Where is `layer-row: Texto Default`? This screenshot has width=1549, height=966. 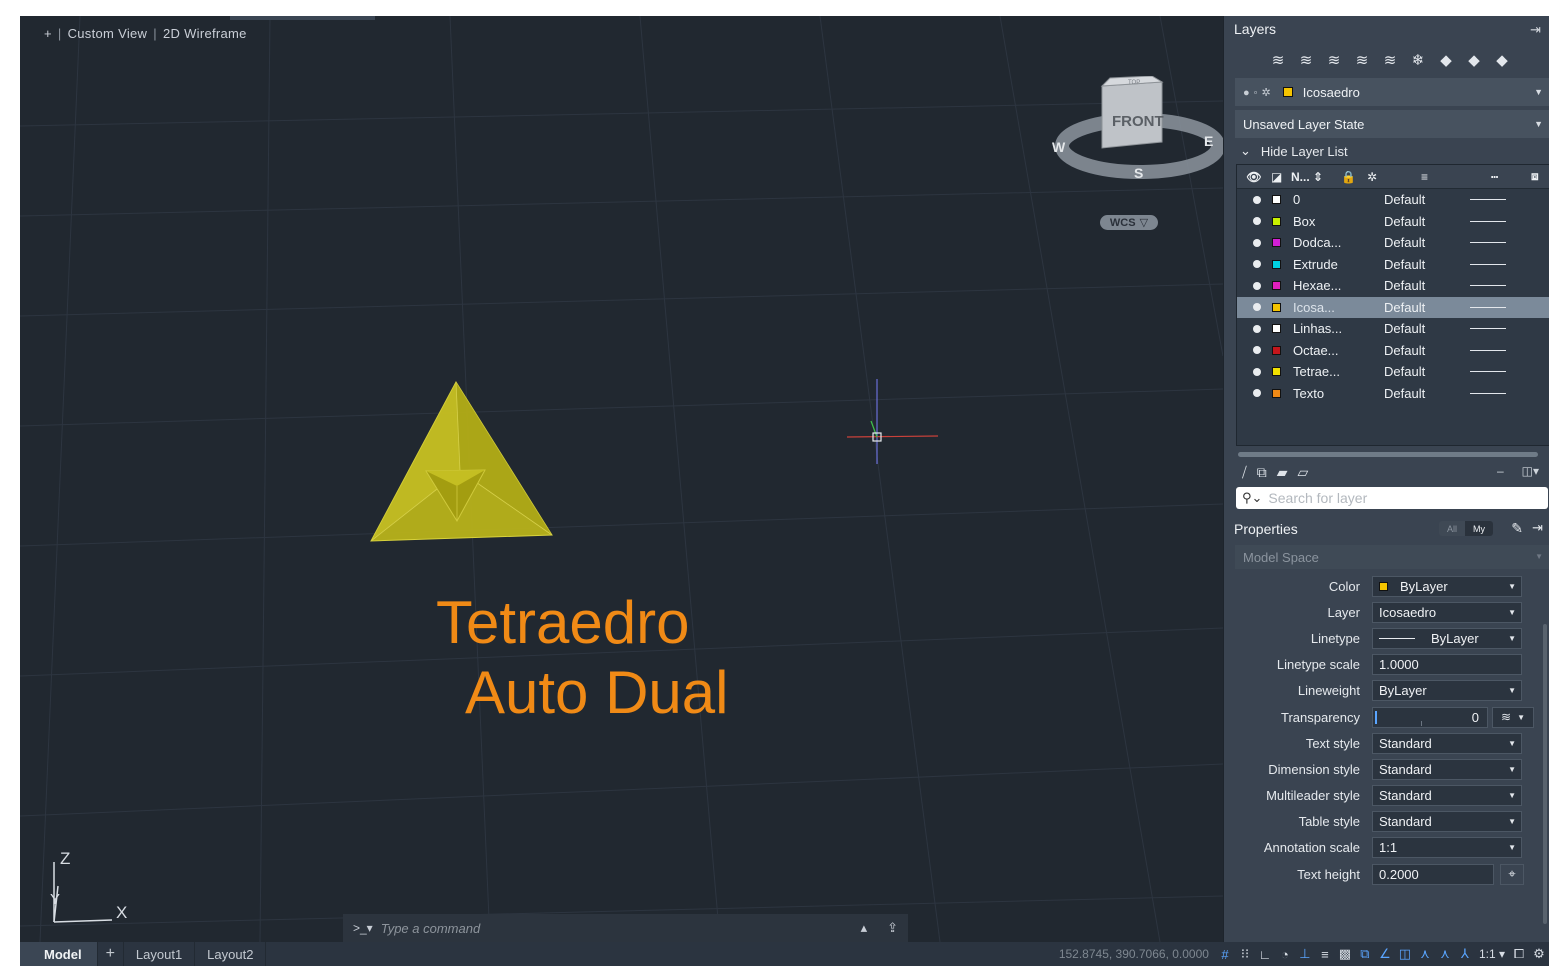
layer-row: Texto Default is located at coordinates (1393, 394).